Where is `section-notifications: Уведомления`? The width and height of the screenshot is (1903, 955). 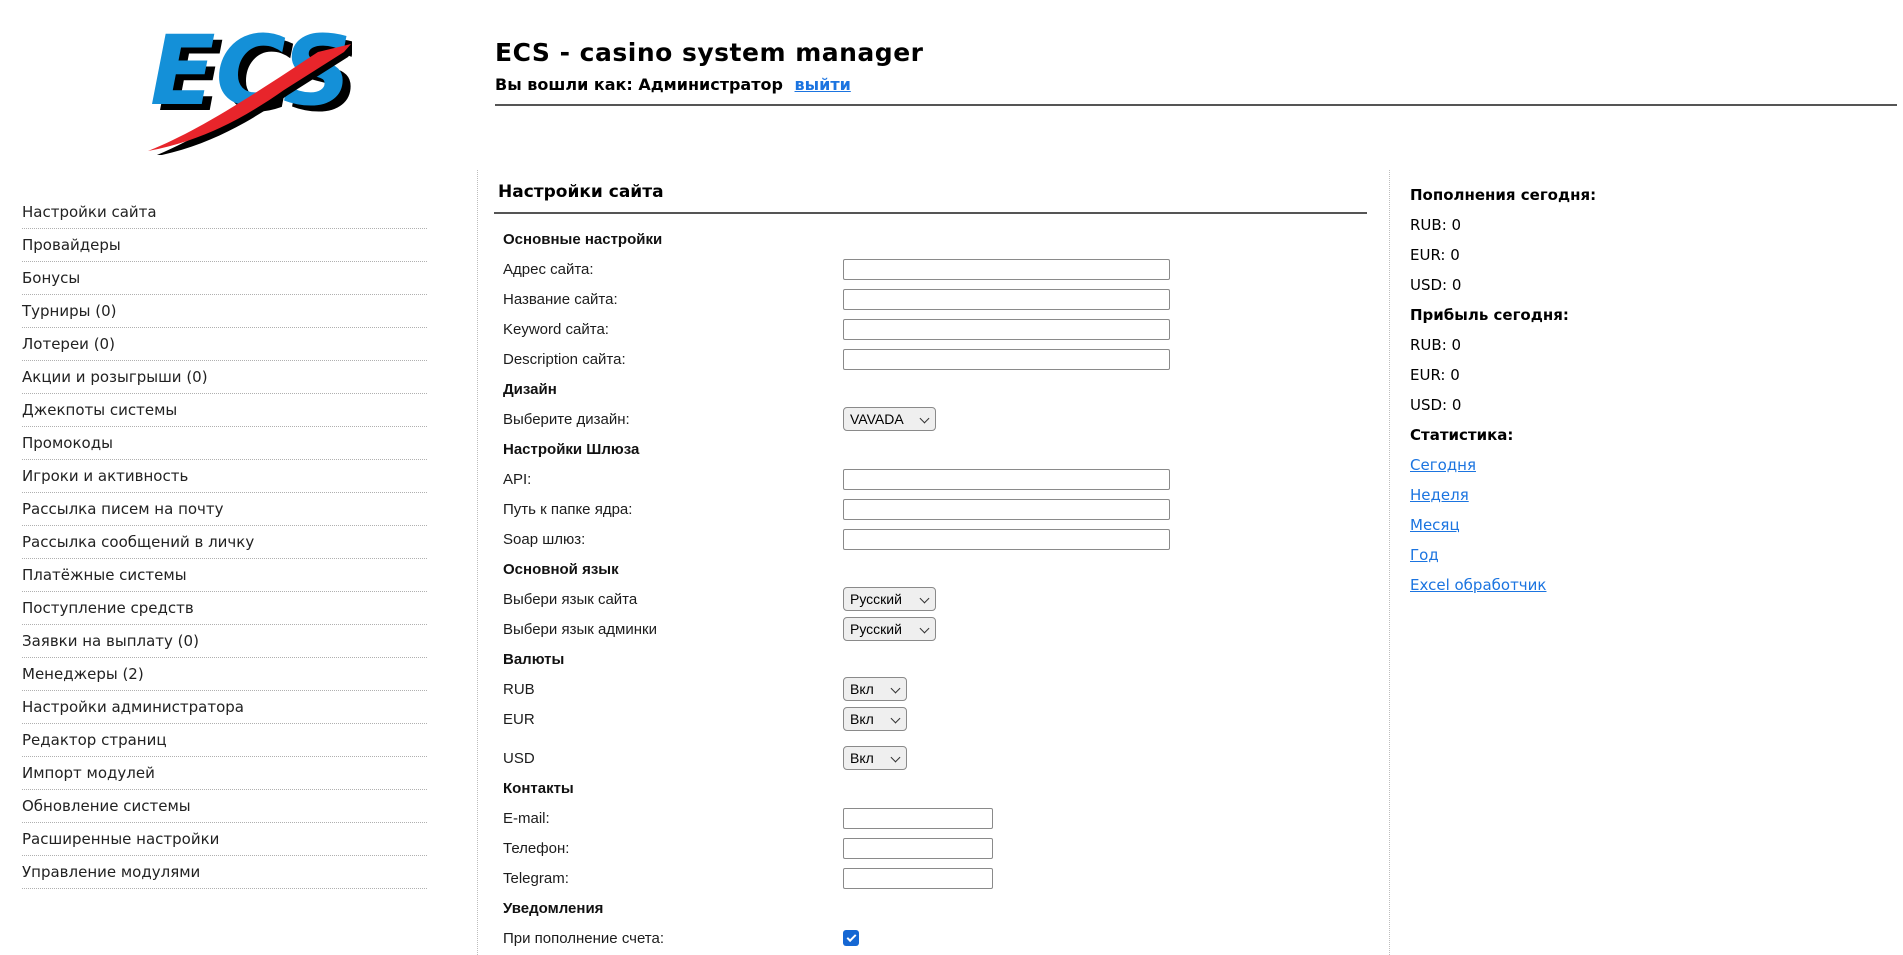
section-notifications: Уведомления is located at coordinates (553, 908).